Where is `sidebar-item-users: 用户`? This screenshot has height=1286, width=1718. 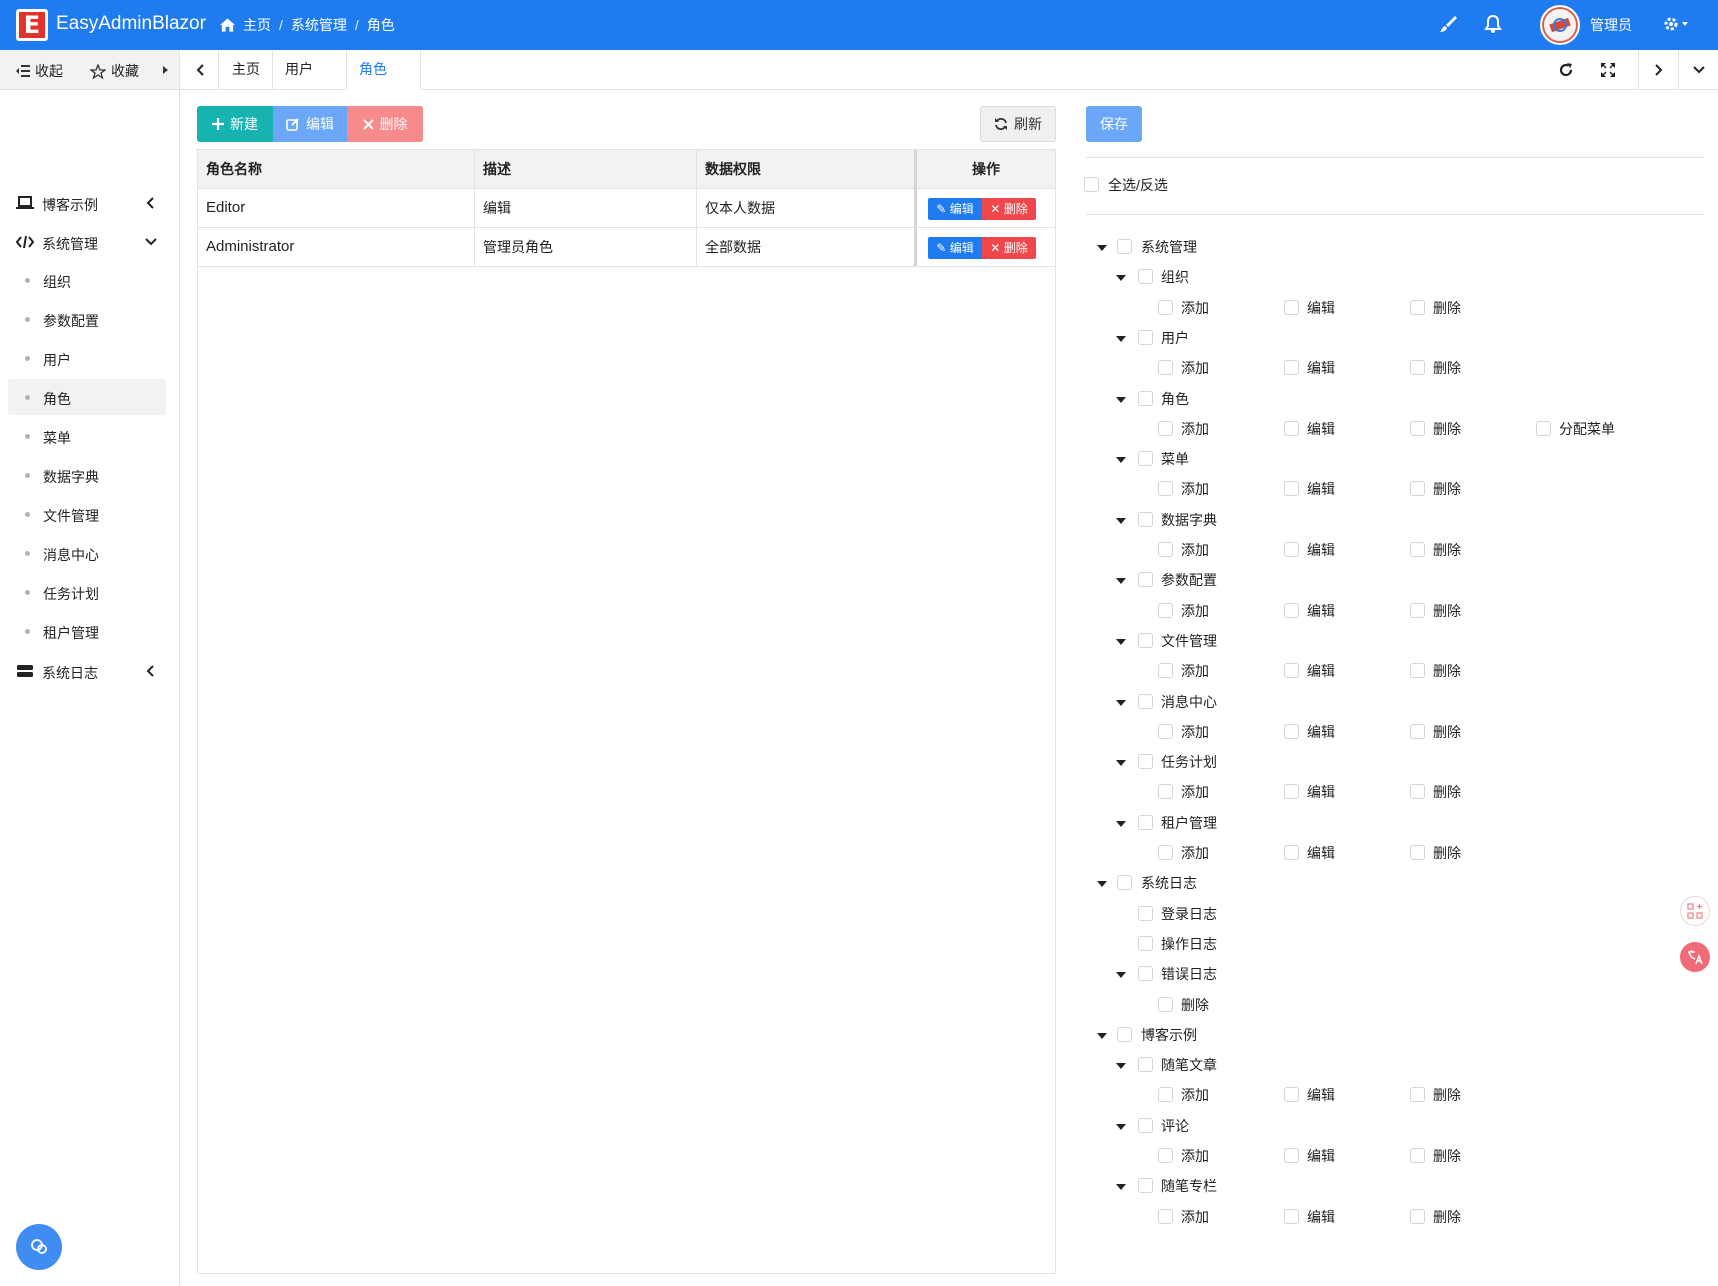
sidebar-item-users: 用户 is located at coordinates (87, 358).